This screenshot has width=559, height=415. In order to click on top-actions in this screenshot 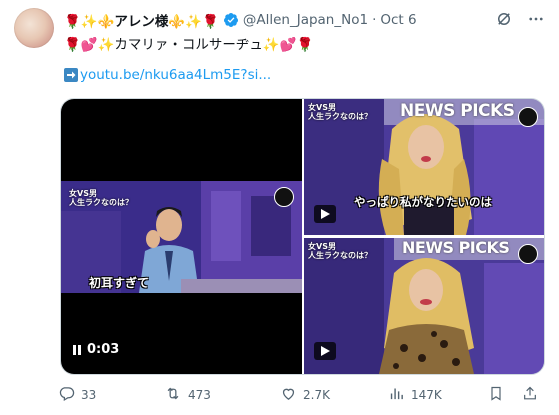, I will do `click(520, 21)`.